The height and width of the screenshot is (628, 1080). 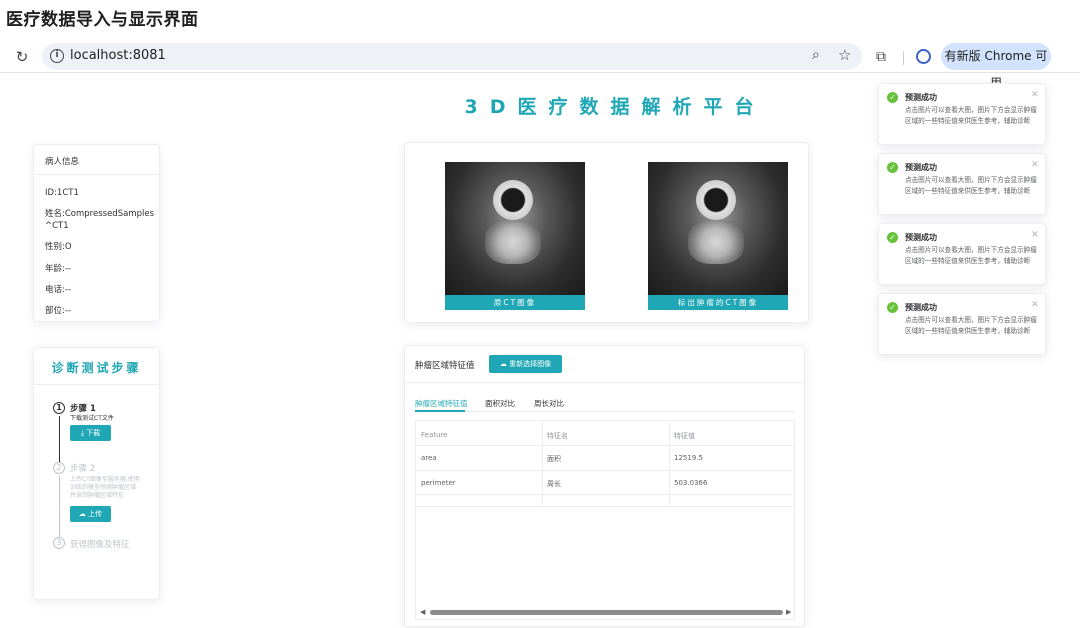 I want to click on patient-sex: 性别:O, so click(x=58, y=247).